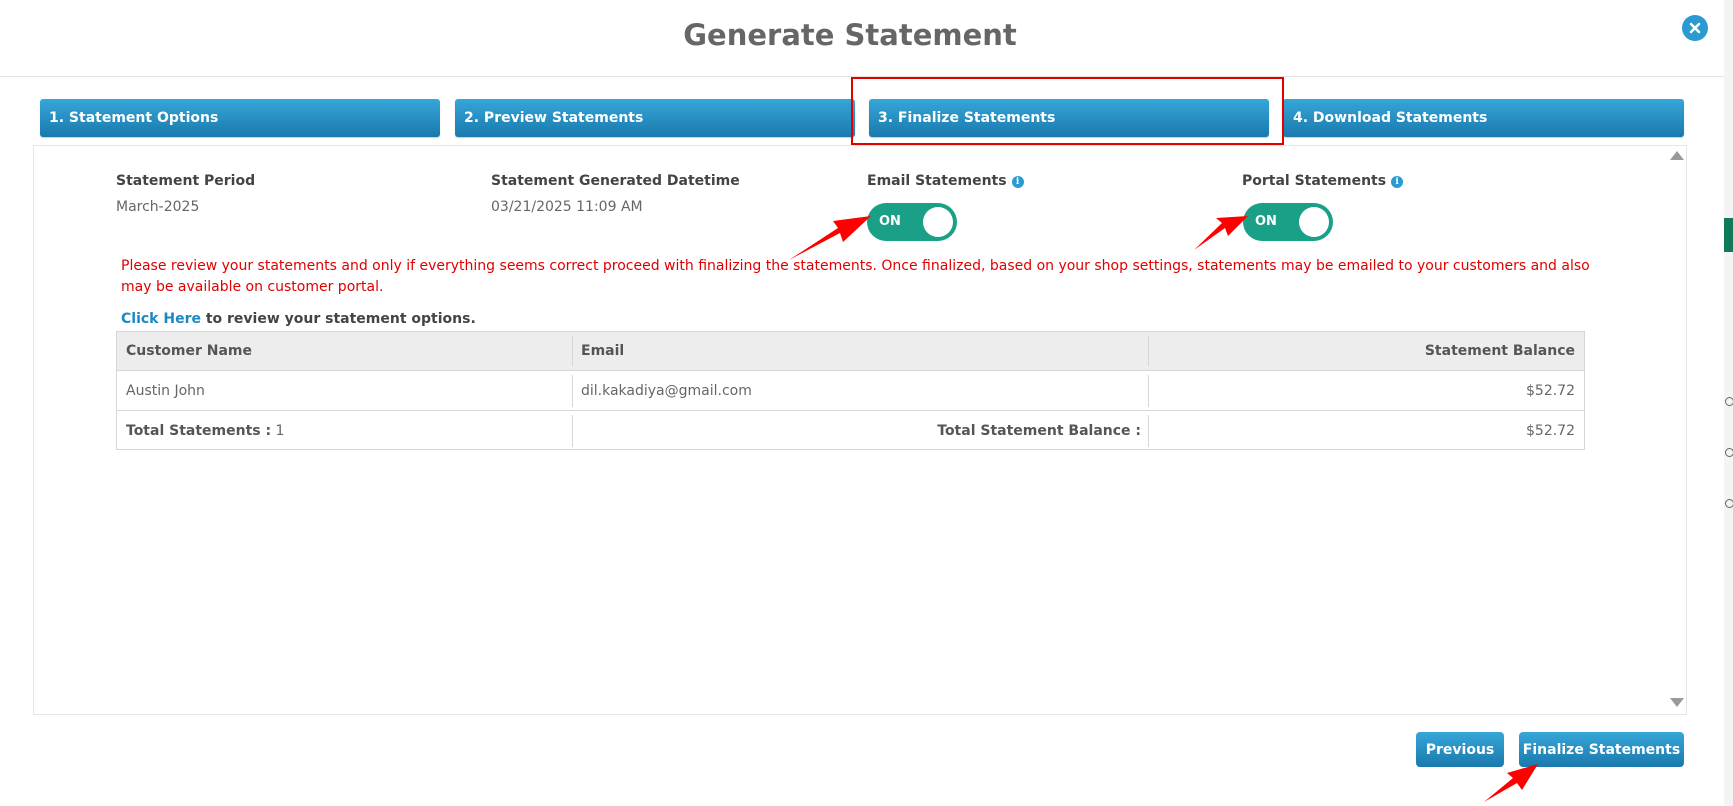 The image size is (1733, 806). I want to click on header-customer-name: Customer Name, so click(189, 351).